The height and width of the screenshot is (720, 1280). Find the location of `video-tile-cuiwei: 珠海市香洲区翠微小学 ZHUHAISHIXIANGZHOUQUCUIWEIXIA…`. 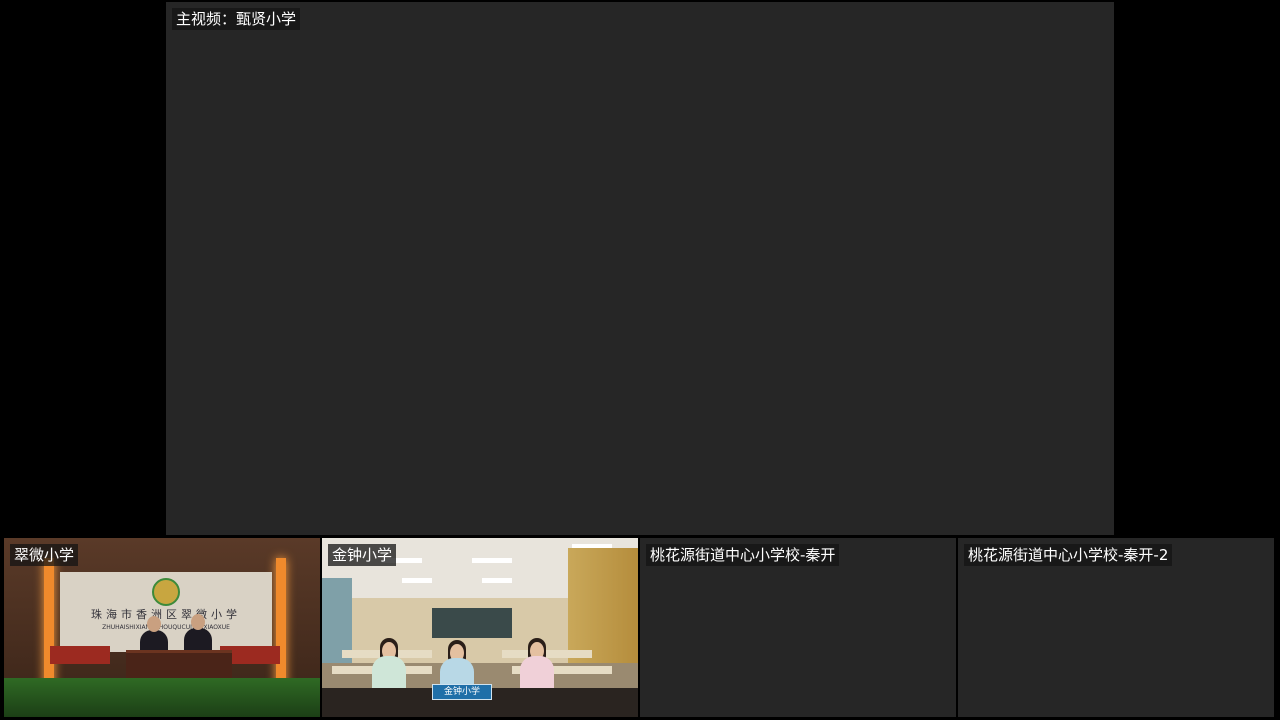

video-tile-cuiwei: 珠海市香洲区翠微小学 ZHUHAISHIXIANGZHOUQUCUIWEIXIA… is located at coordinates (162, 627).